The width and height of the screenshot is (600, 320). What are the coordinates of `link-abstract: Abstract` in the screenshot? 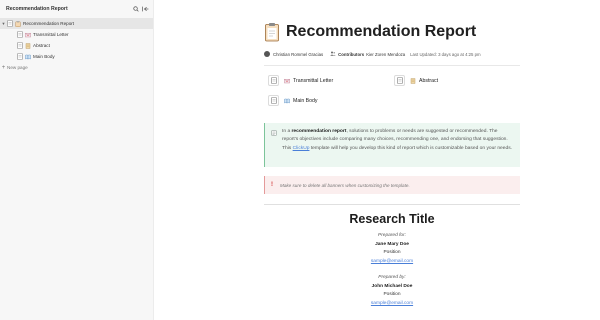 It's located at (416, 80).